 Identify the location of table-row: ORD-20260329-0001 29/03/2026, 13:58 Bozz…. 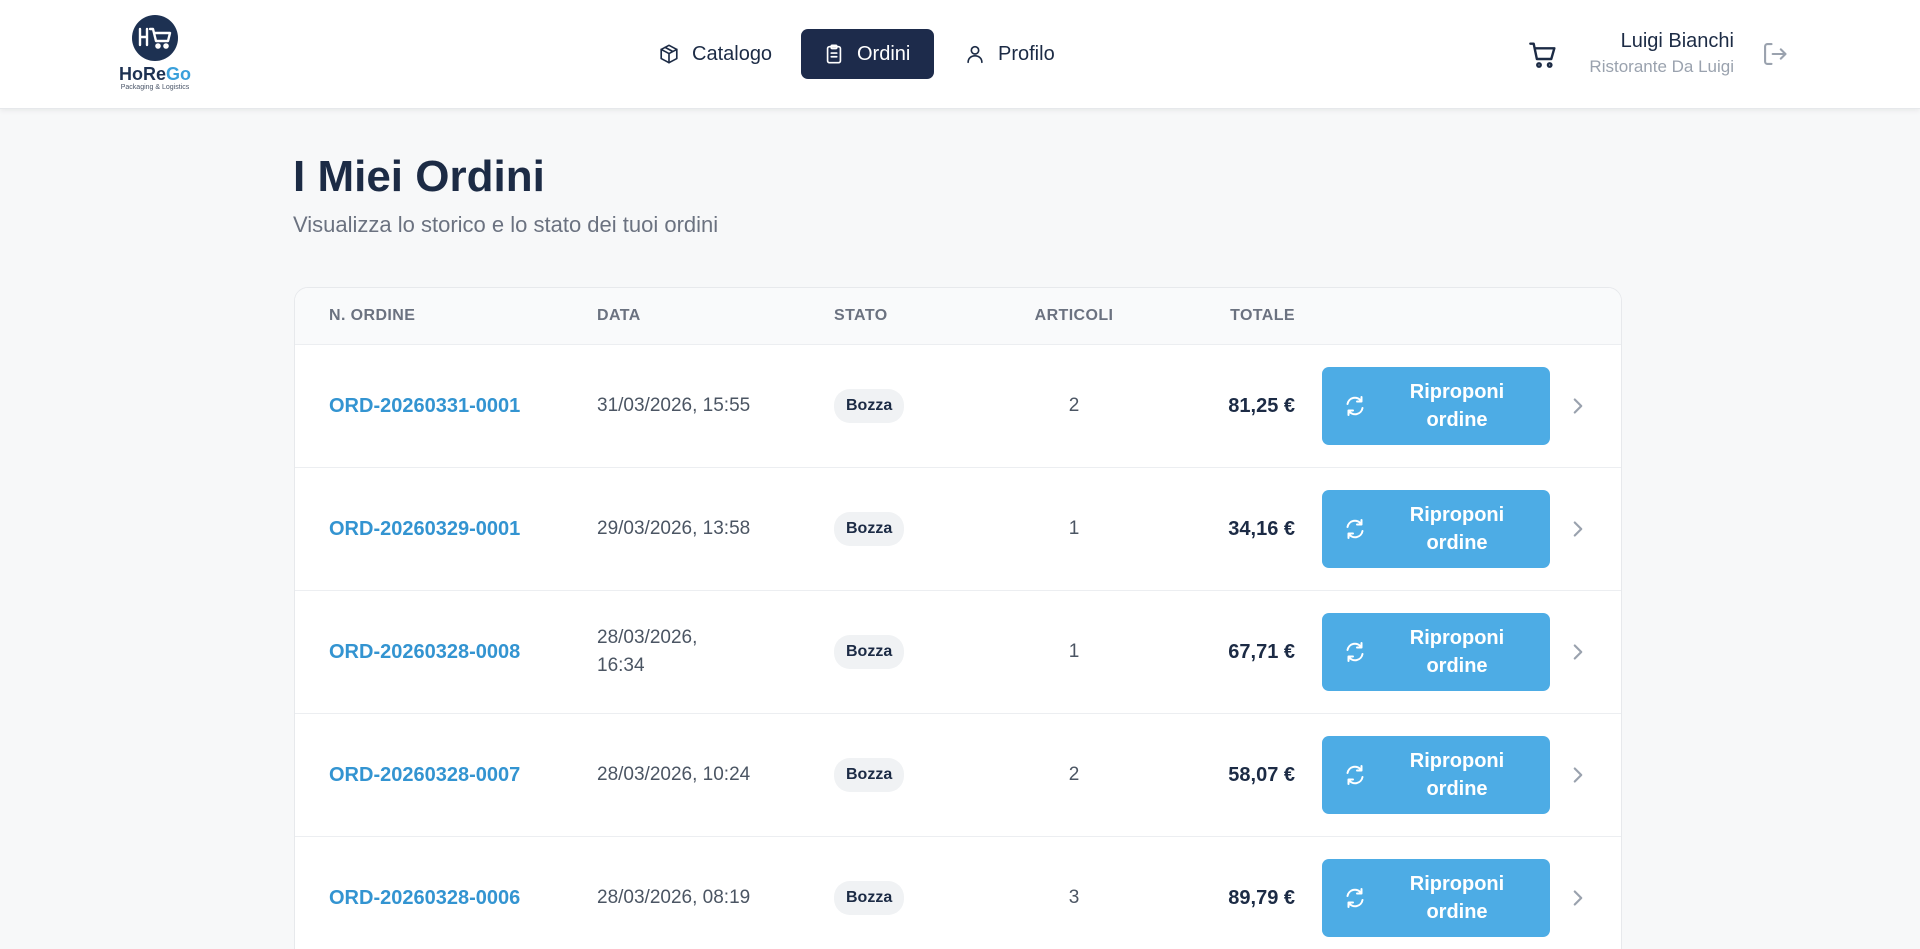
(958, 529).